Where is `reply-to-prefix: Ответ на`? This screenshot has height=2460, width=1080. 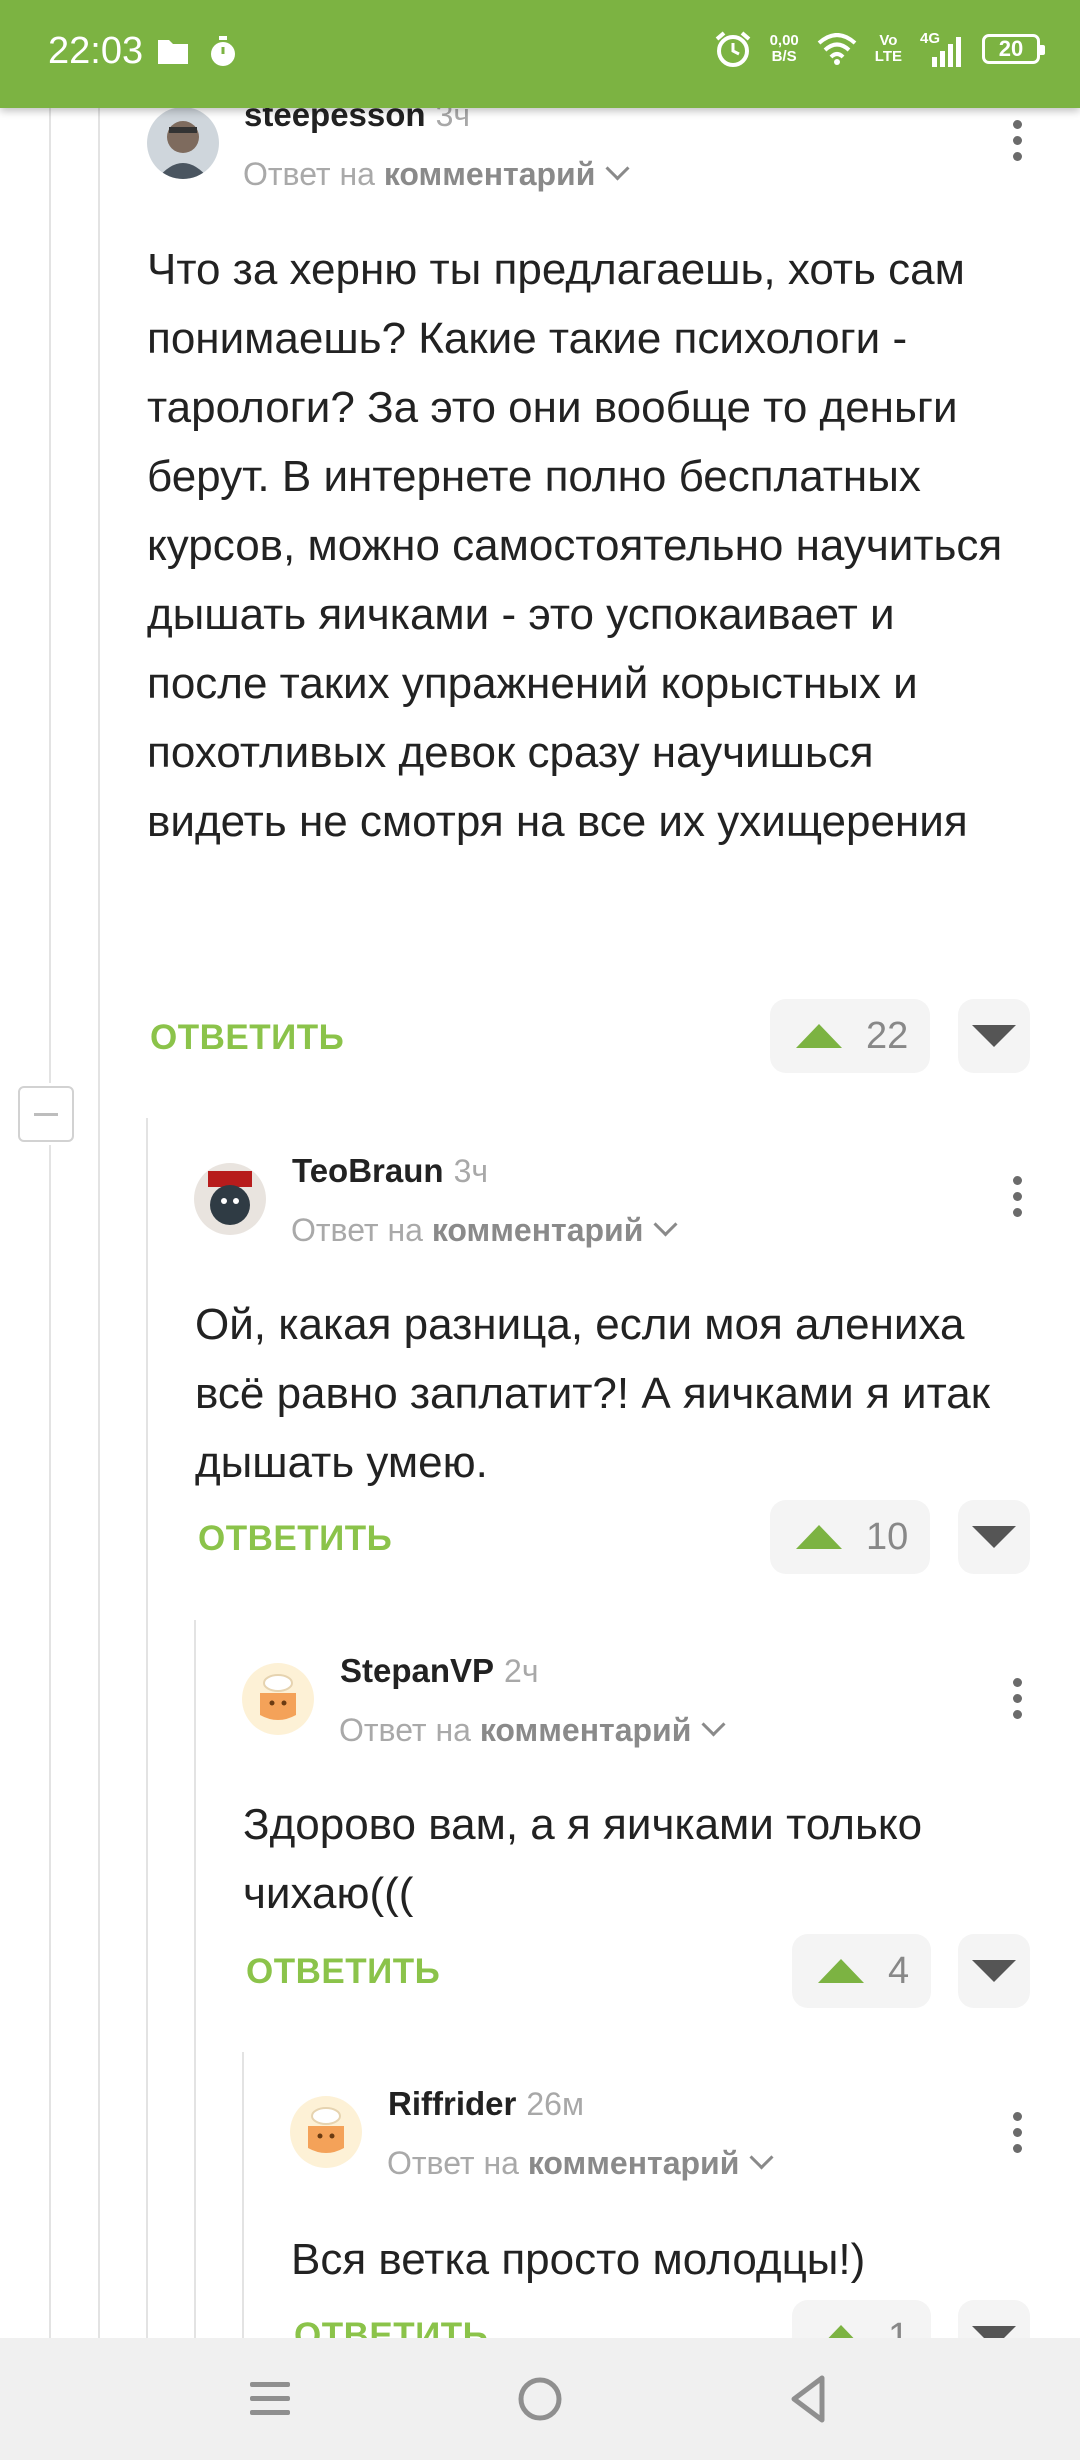 reply-to-prefix: Ответ на is located at coordinates (453, 2163).